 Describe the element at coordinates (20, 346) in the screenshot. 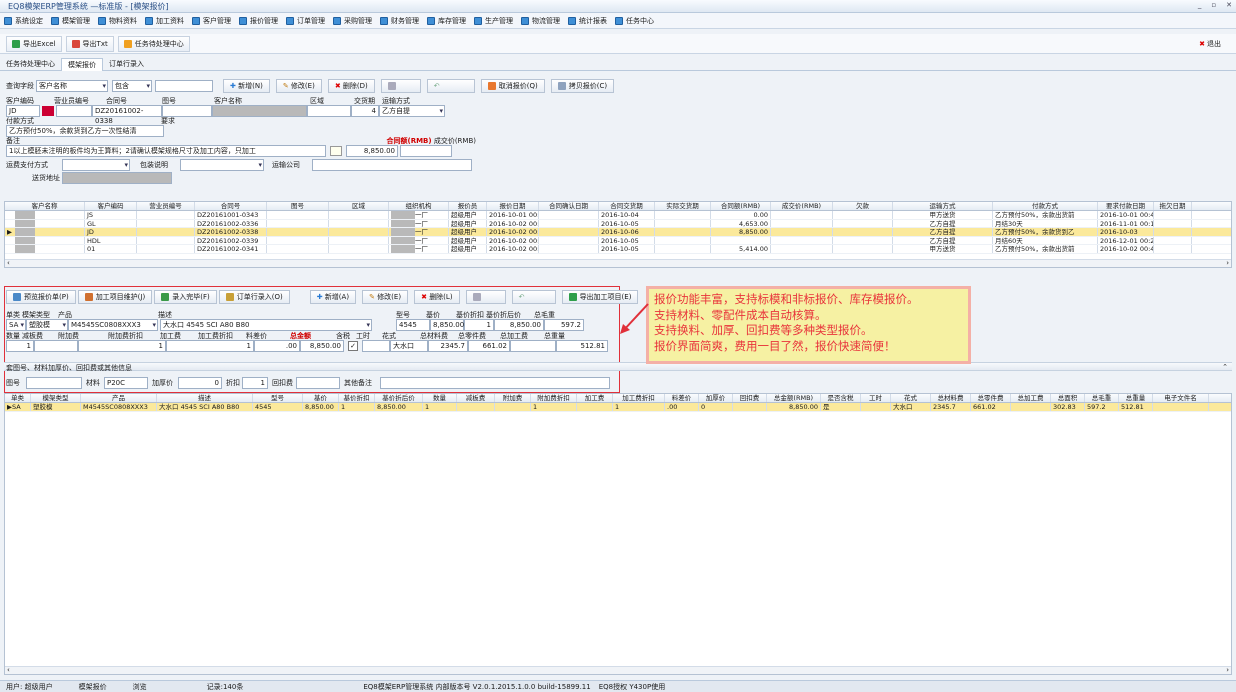

I see `qty-input: 1` at that location.